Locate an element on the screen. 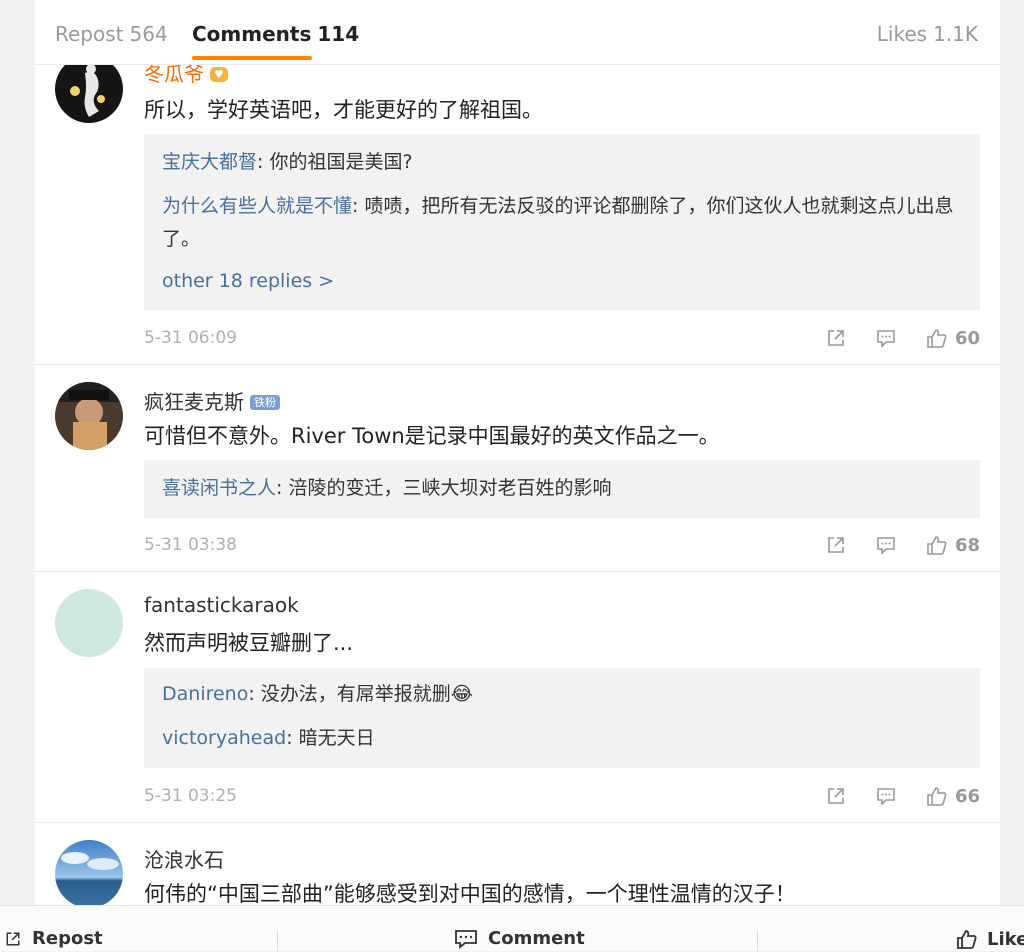 This screenshot has width=1024, height=952. username-text: 冬瓜爷 is located at coordinates (174, 74).